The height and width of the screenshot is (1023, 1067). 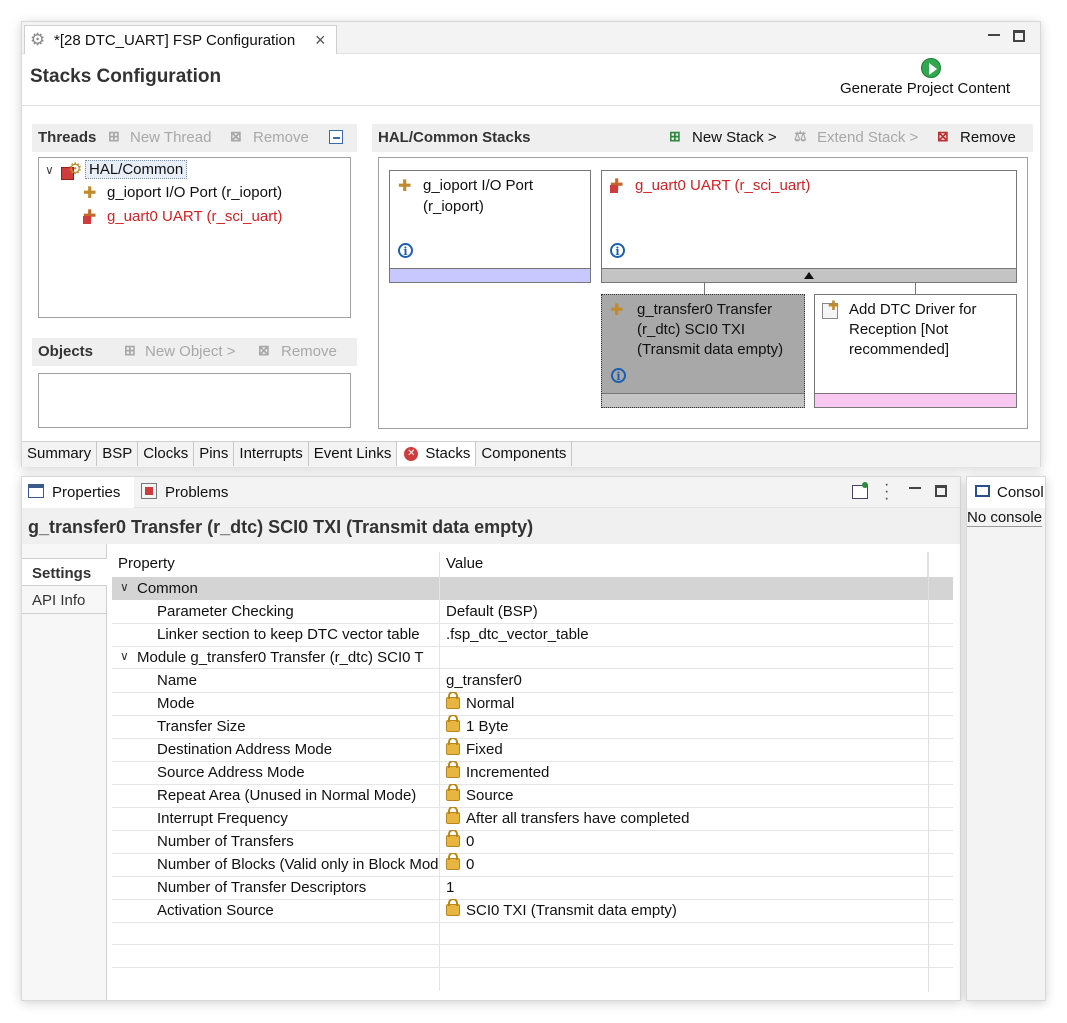 What do you see at coordinates (686, 749) in the screenshot?
I see `property-value: Fixed` at bounding box center [686, 749].